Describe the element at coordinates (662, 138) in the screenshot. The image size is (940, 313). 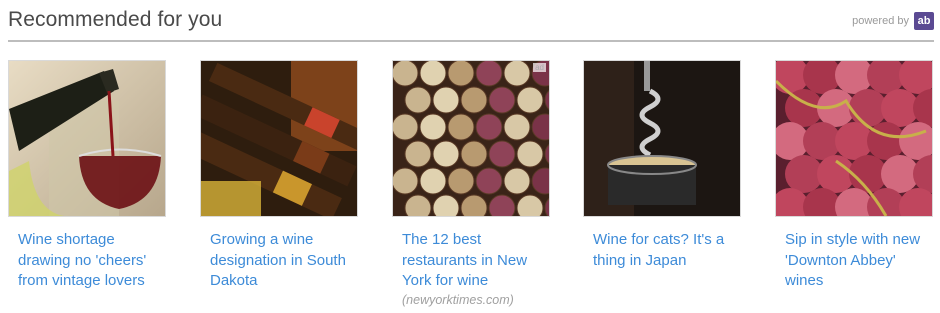
I see `corkscrew-image` at that location.